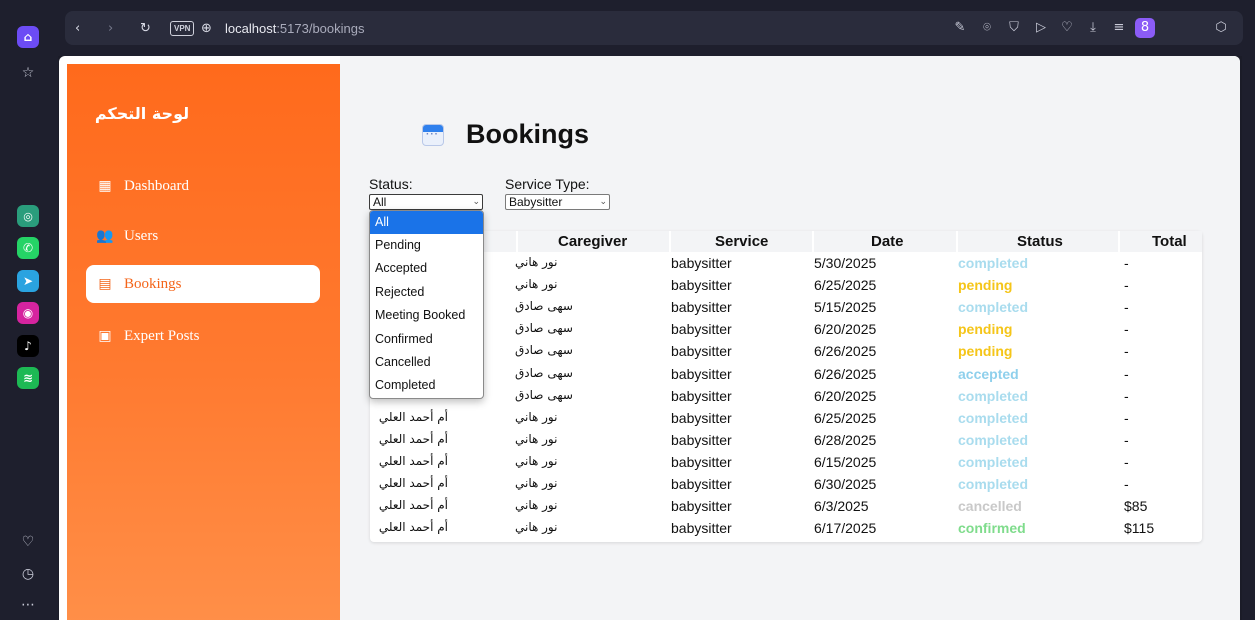 This screenshot has height=620, width=1255. What do you see at coordinates (206, 28) in the screenshot?
I see `globe-icon: ⊕` at bounding box center [206, 28].